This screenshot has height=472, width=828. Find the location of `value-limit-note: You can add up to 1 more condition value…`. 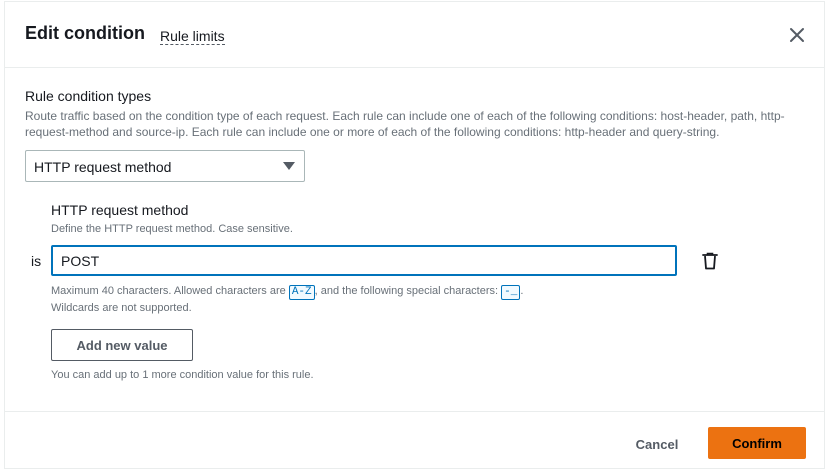

value-limit-note: You can add up to 1 more condition value… is located at coordinates (182, 375).